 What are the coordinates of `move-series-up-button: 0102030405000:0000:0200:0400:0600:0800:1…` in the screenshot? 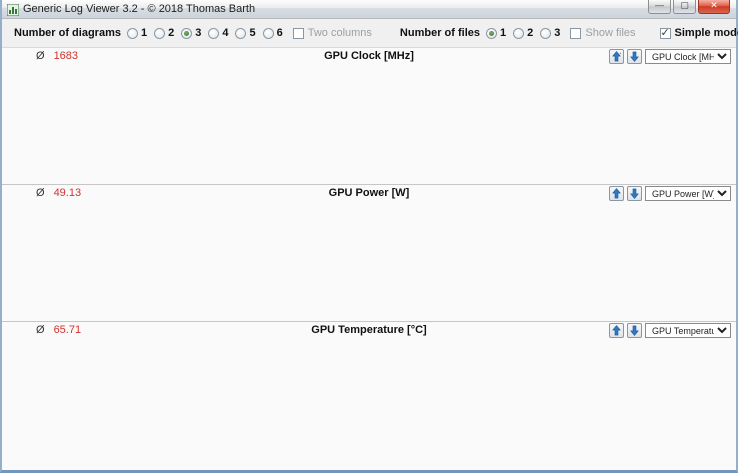 It's located at (616, 193).